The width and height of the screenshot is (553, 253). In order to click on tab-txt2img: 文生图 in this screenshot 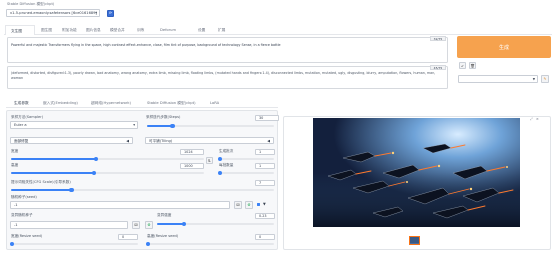, I will do `click(20, 30)`.